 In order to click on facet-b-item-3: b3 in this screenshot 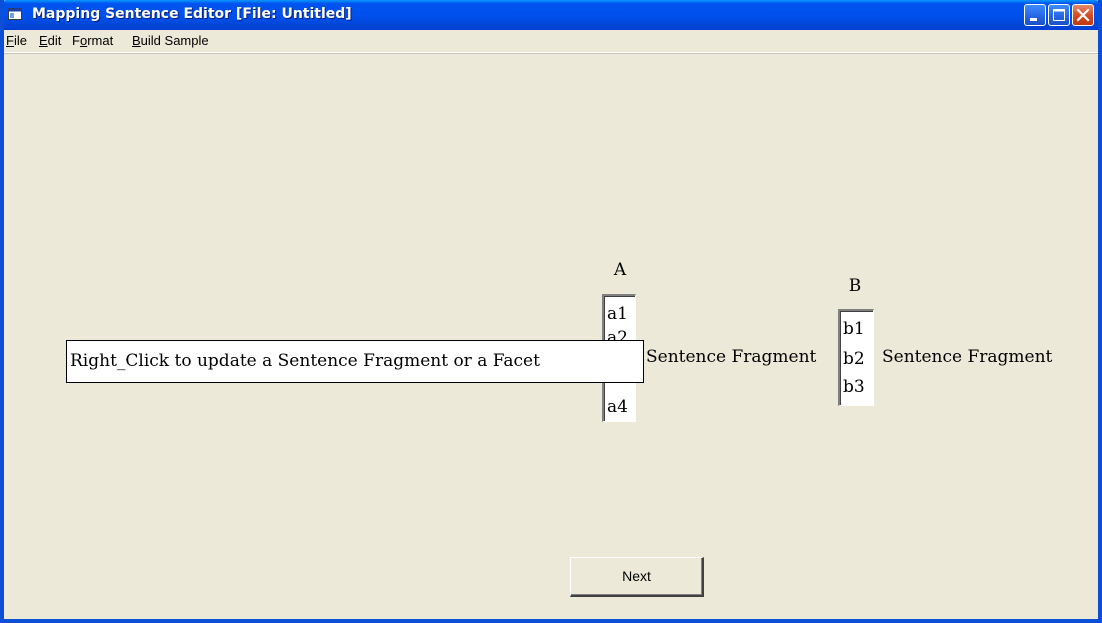, I will do `click(854, 387)`.